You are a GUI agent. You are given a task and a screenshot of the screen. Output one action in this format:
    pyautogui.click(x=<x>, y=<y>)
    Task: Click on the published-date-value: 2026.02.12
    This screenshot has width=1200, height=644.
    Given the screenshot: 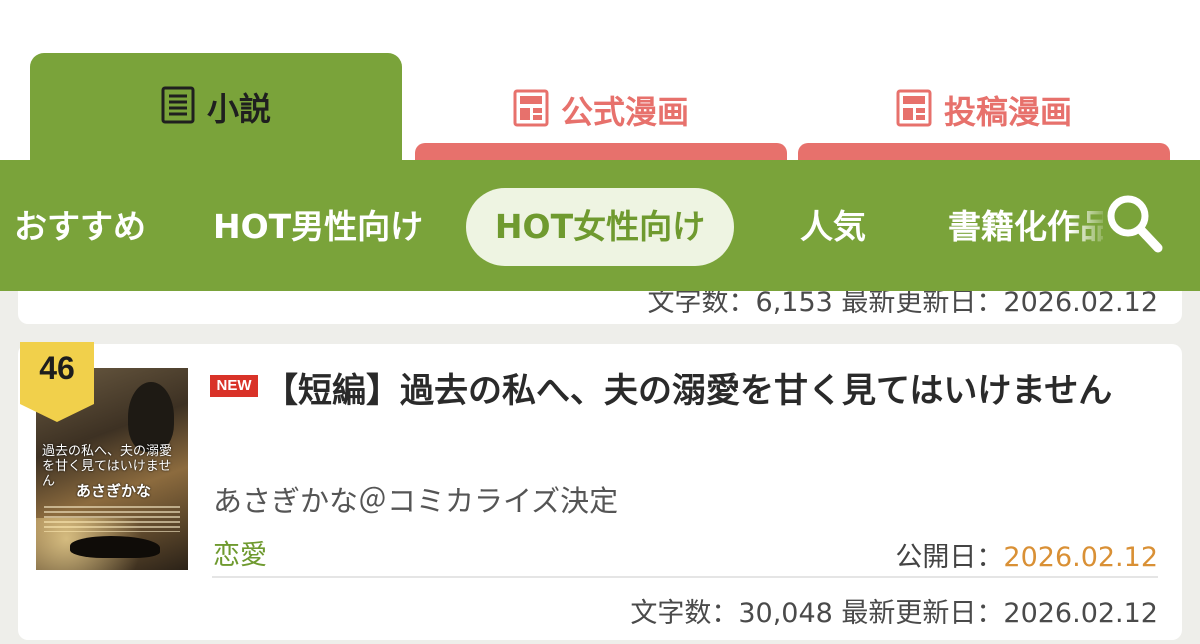 What is the action you would take?
    pyautogui.click(x=1080, y=557)
    